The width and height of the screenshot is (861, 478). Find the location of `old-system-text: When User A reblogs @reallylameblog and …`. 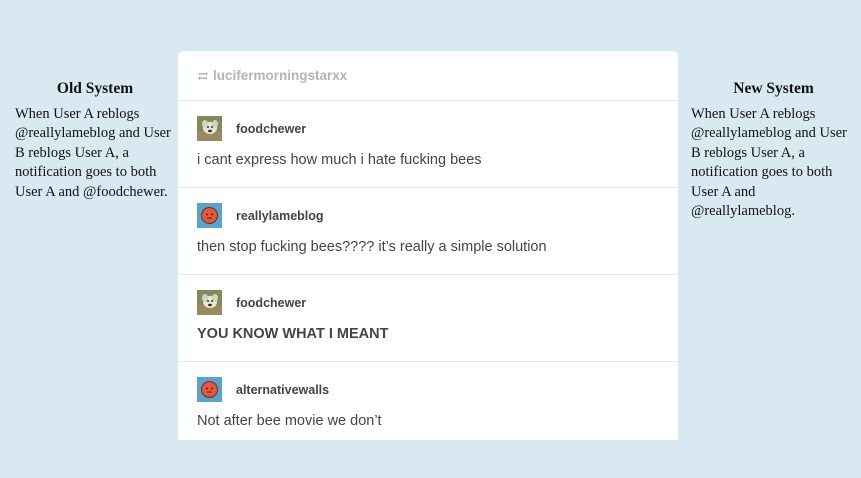

old-system-text: When User A reblogs @reallylameblog and … is located at coordinates (93, 153).